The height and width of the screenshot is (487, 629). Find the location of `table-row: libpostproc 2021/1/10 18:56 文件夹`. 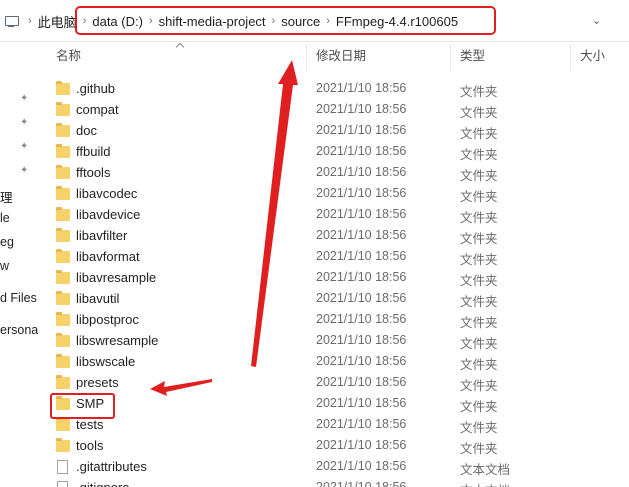

table-row: libpostproc 2021/1/10 18:56 文件夹 is located at coordinates (339, 320).